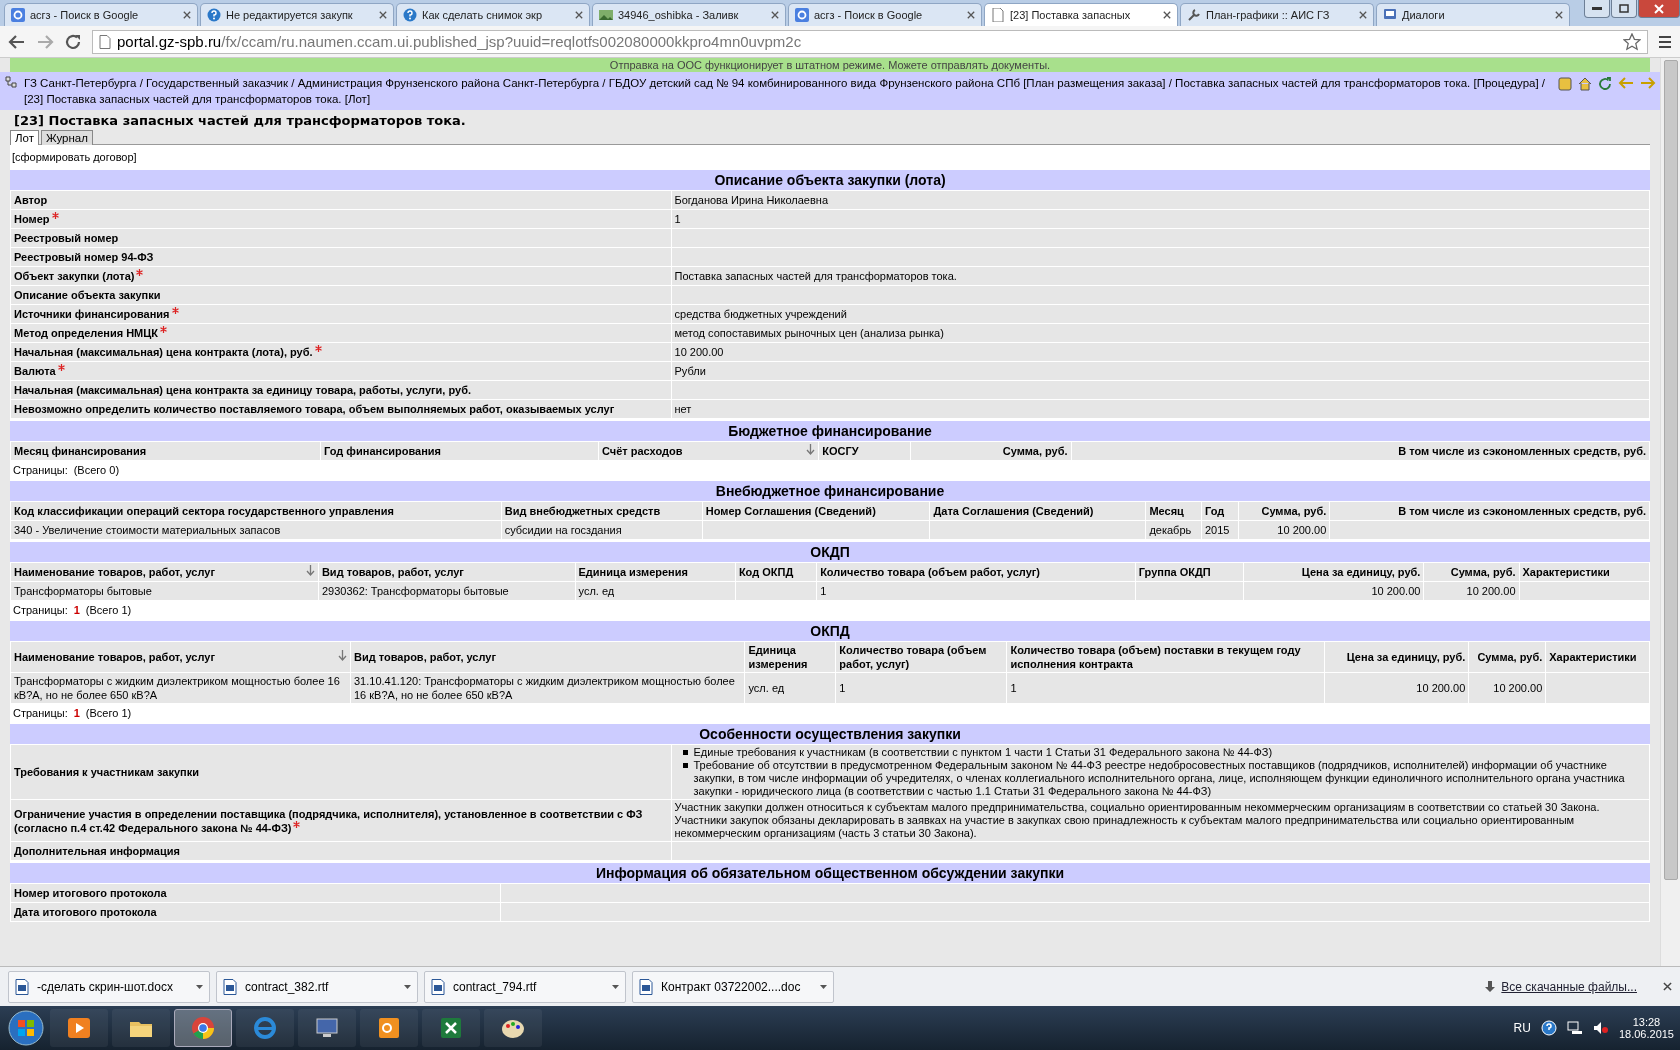 This screenshot has width=1680, height=1050. I want to click on form-contract-link: [сформировать договор], so click(74, 159).